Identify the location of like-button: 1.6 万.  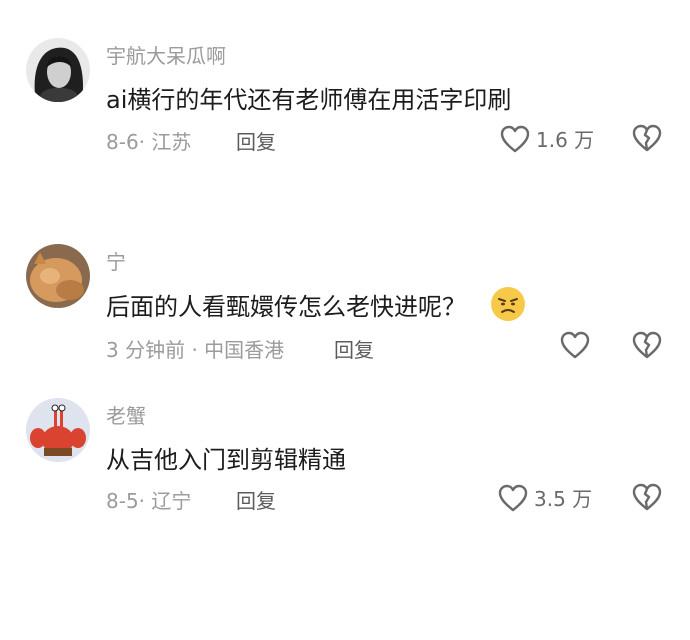
(547, 138).